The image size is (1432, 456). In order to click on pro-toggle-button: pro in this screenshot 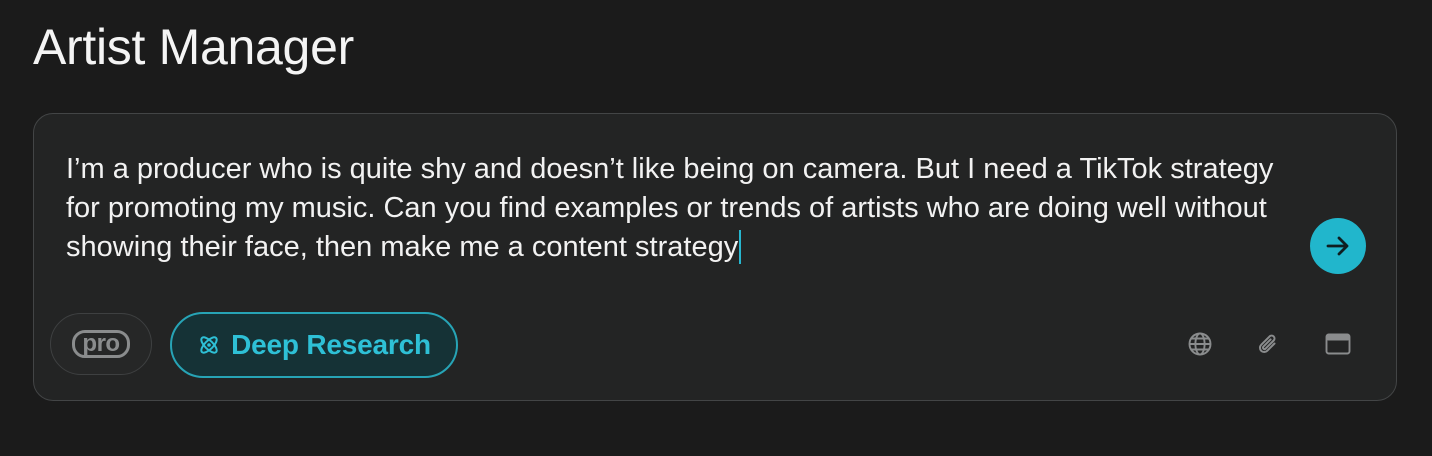, I will do `click(101, 344)`.